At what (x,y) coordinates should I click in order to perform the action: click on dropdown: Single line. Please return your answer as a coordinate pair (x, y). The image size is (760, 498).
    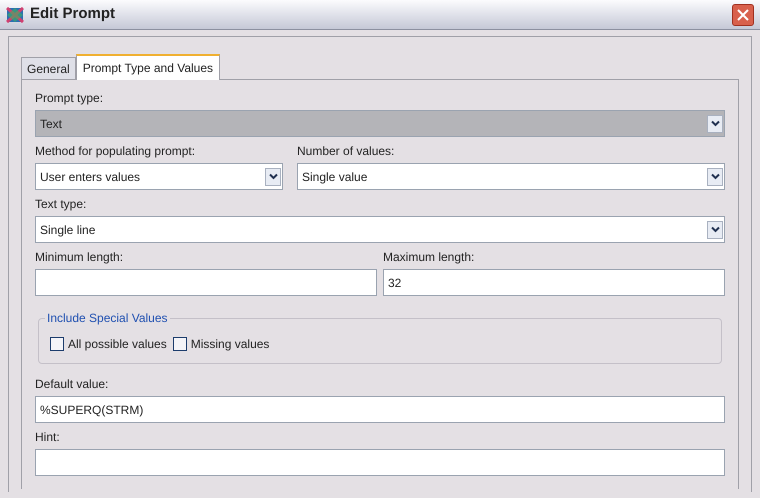
    Looking at the image, I should click on (380, 229).